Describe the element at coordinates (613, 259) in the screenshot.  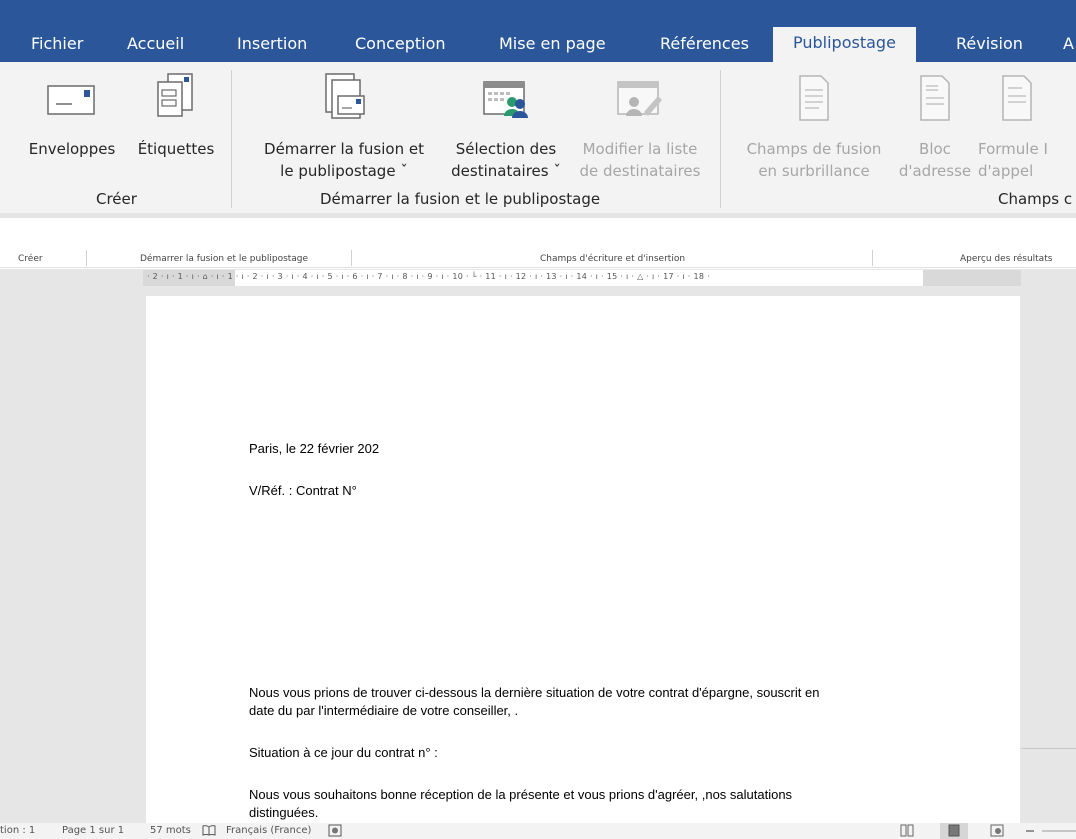
I see `strip-label-champs: Champs d'écriture et d'insertion` at that location.